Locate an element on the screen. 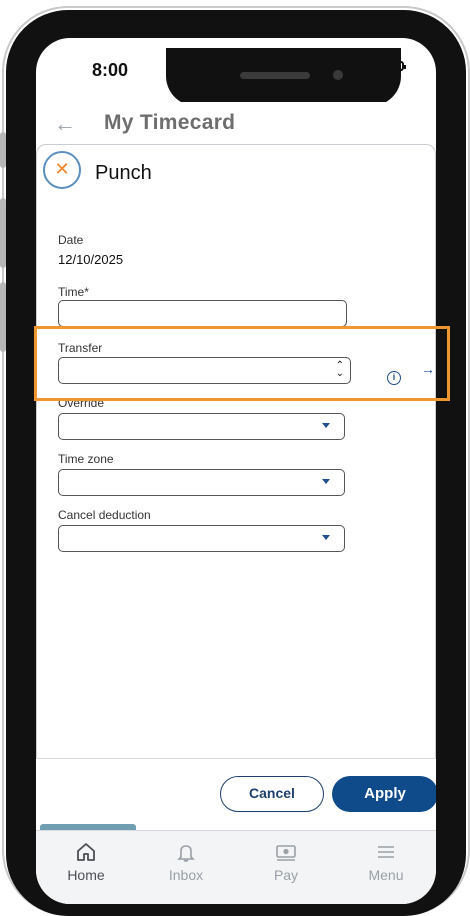  phone-notch is located at coordinates (283, 77).